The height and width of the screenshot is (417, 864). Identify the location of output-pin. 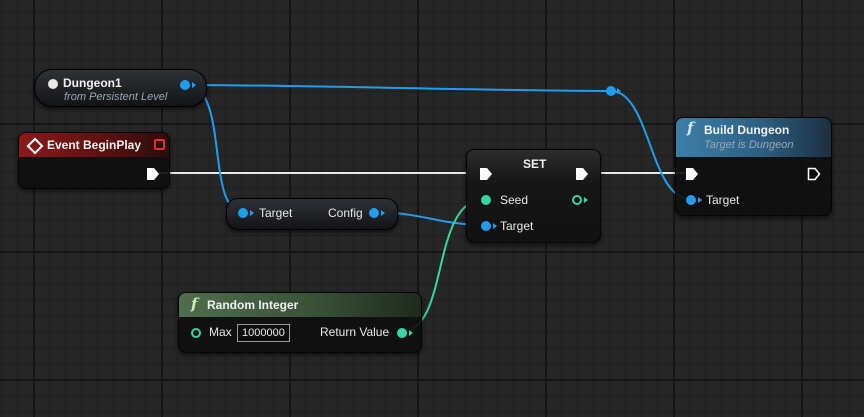
(185, 85).